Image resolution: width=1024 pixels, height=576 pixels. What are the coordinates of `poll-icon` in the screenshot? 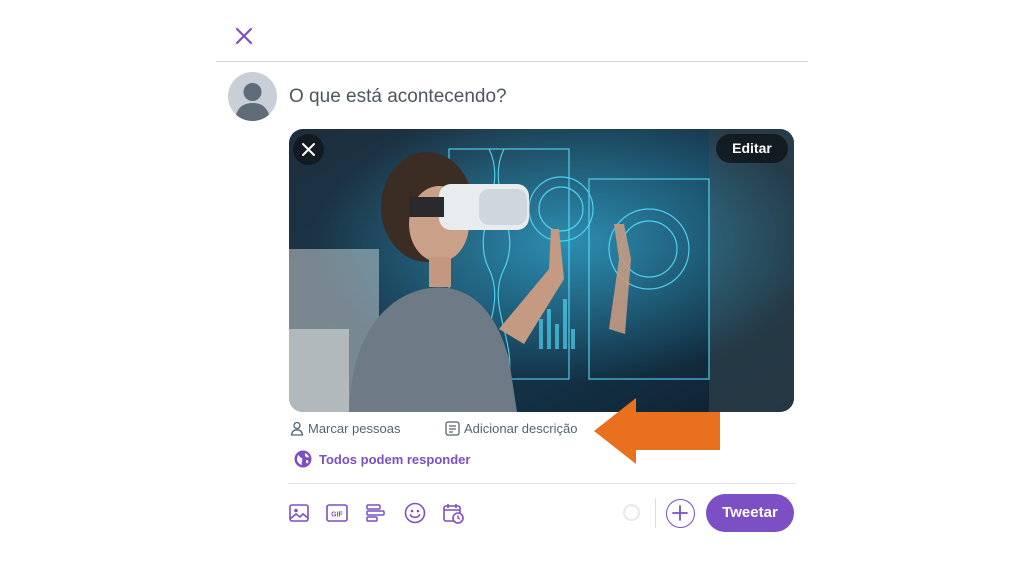 It's located at (375, 513).